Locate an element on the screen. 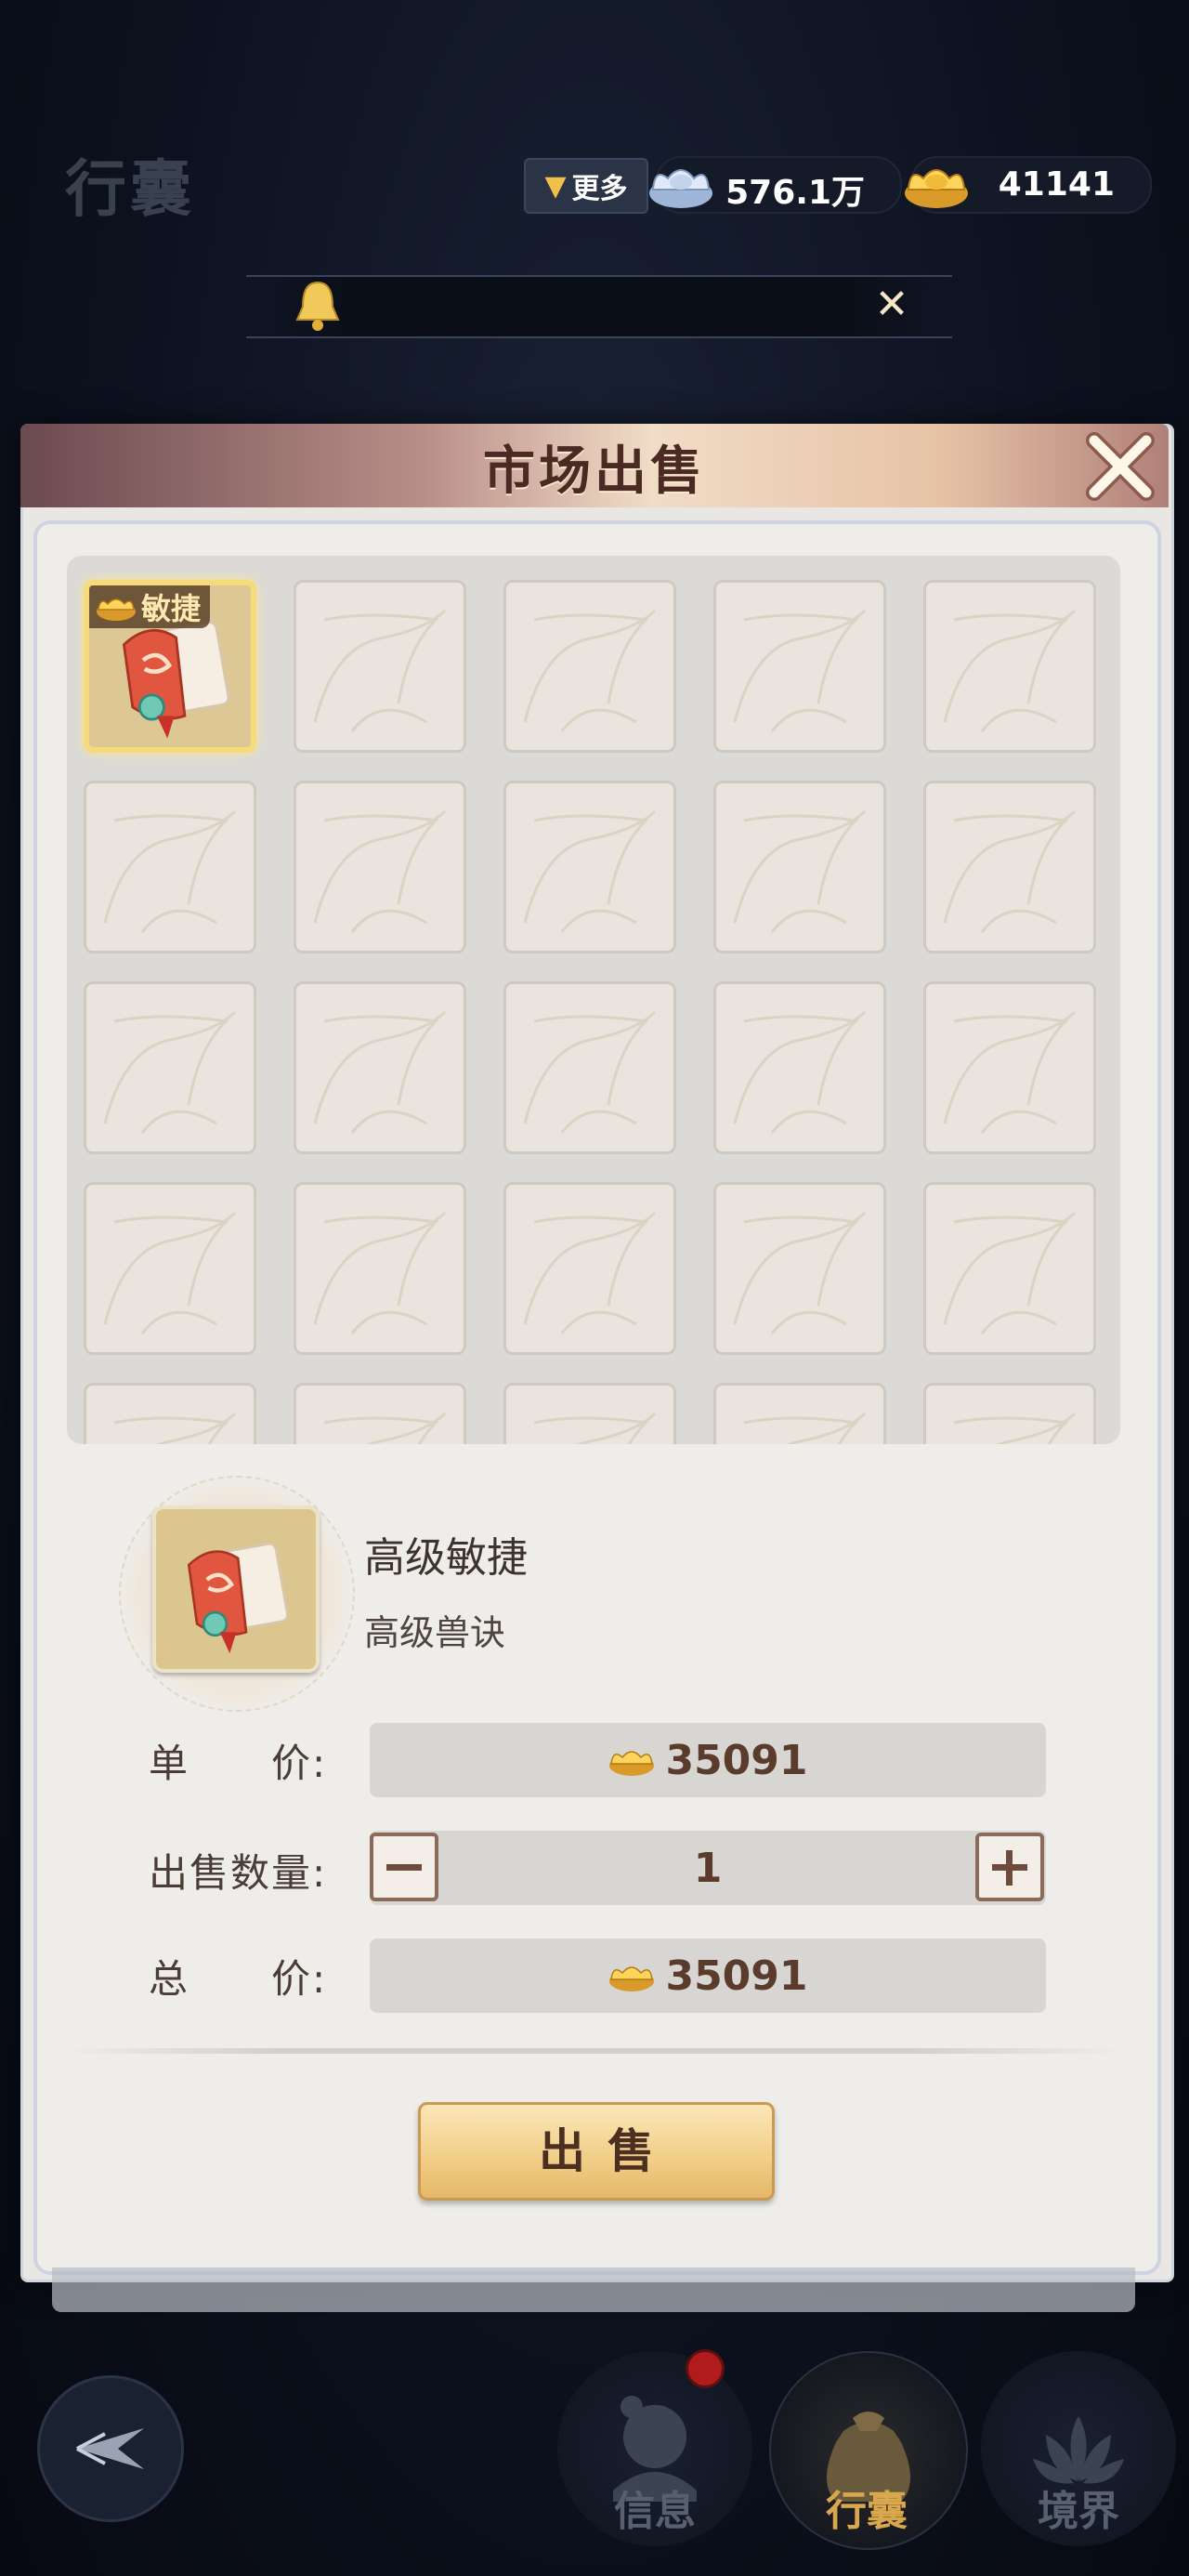 The height and width of the screenshot is (2576, 1189). nav-realm-label: 境界 is located at coordinates (1079, 2511).